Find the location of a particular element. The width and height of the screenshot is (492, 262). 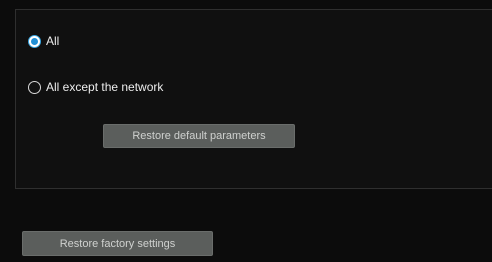

radio-label-all-except-network: All except the network is located at coordinates (105, 87).